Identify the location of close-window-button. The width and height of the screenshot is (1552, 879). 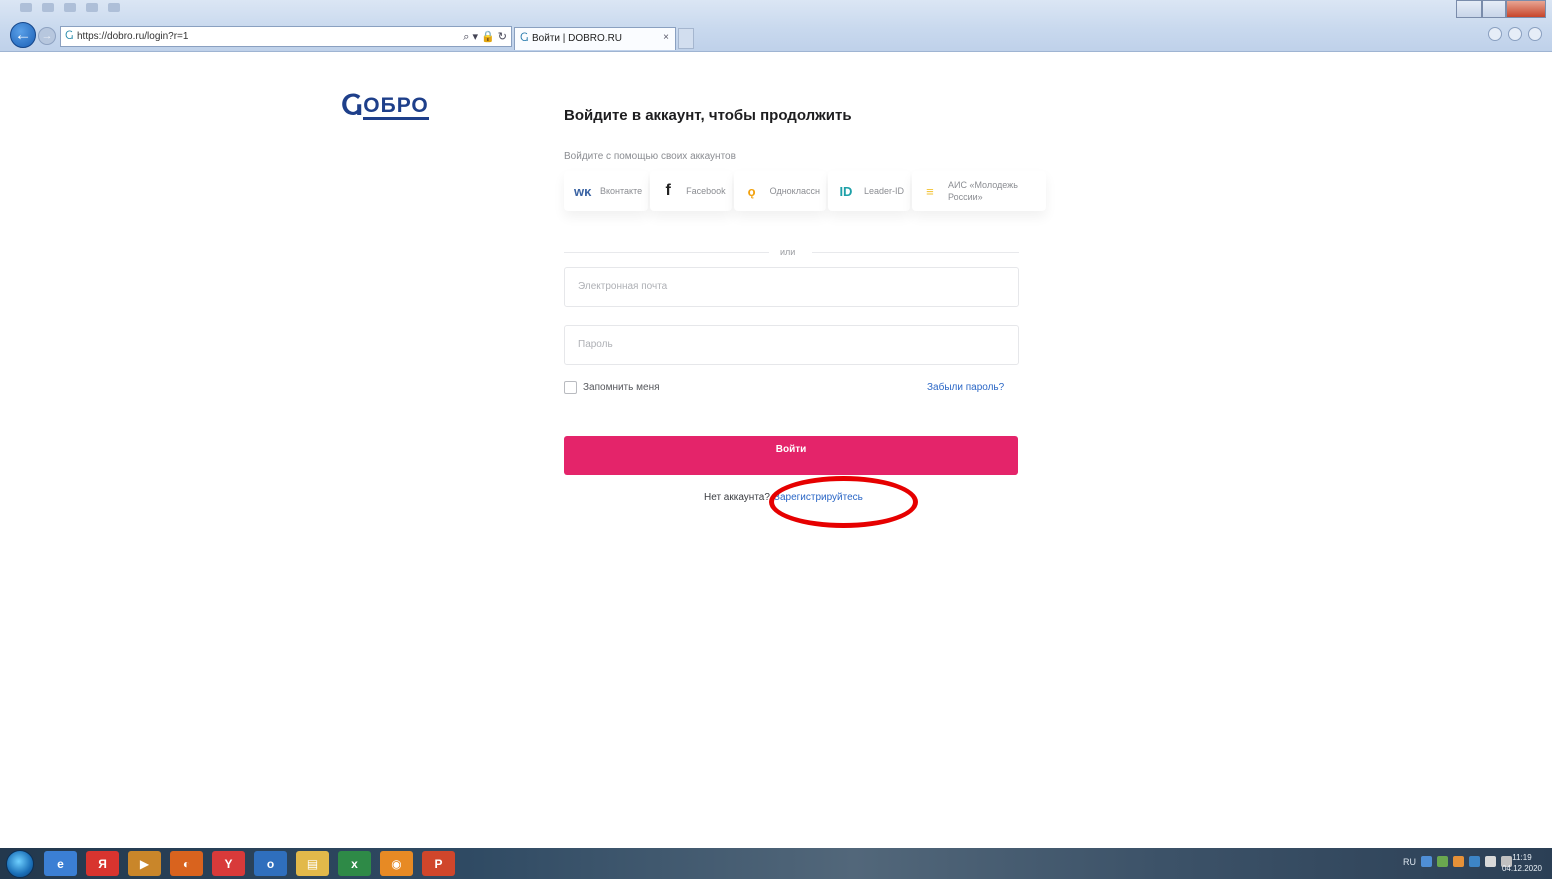
(1526, 9).